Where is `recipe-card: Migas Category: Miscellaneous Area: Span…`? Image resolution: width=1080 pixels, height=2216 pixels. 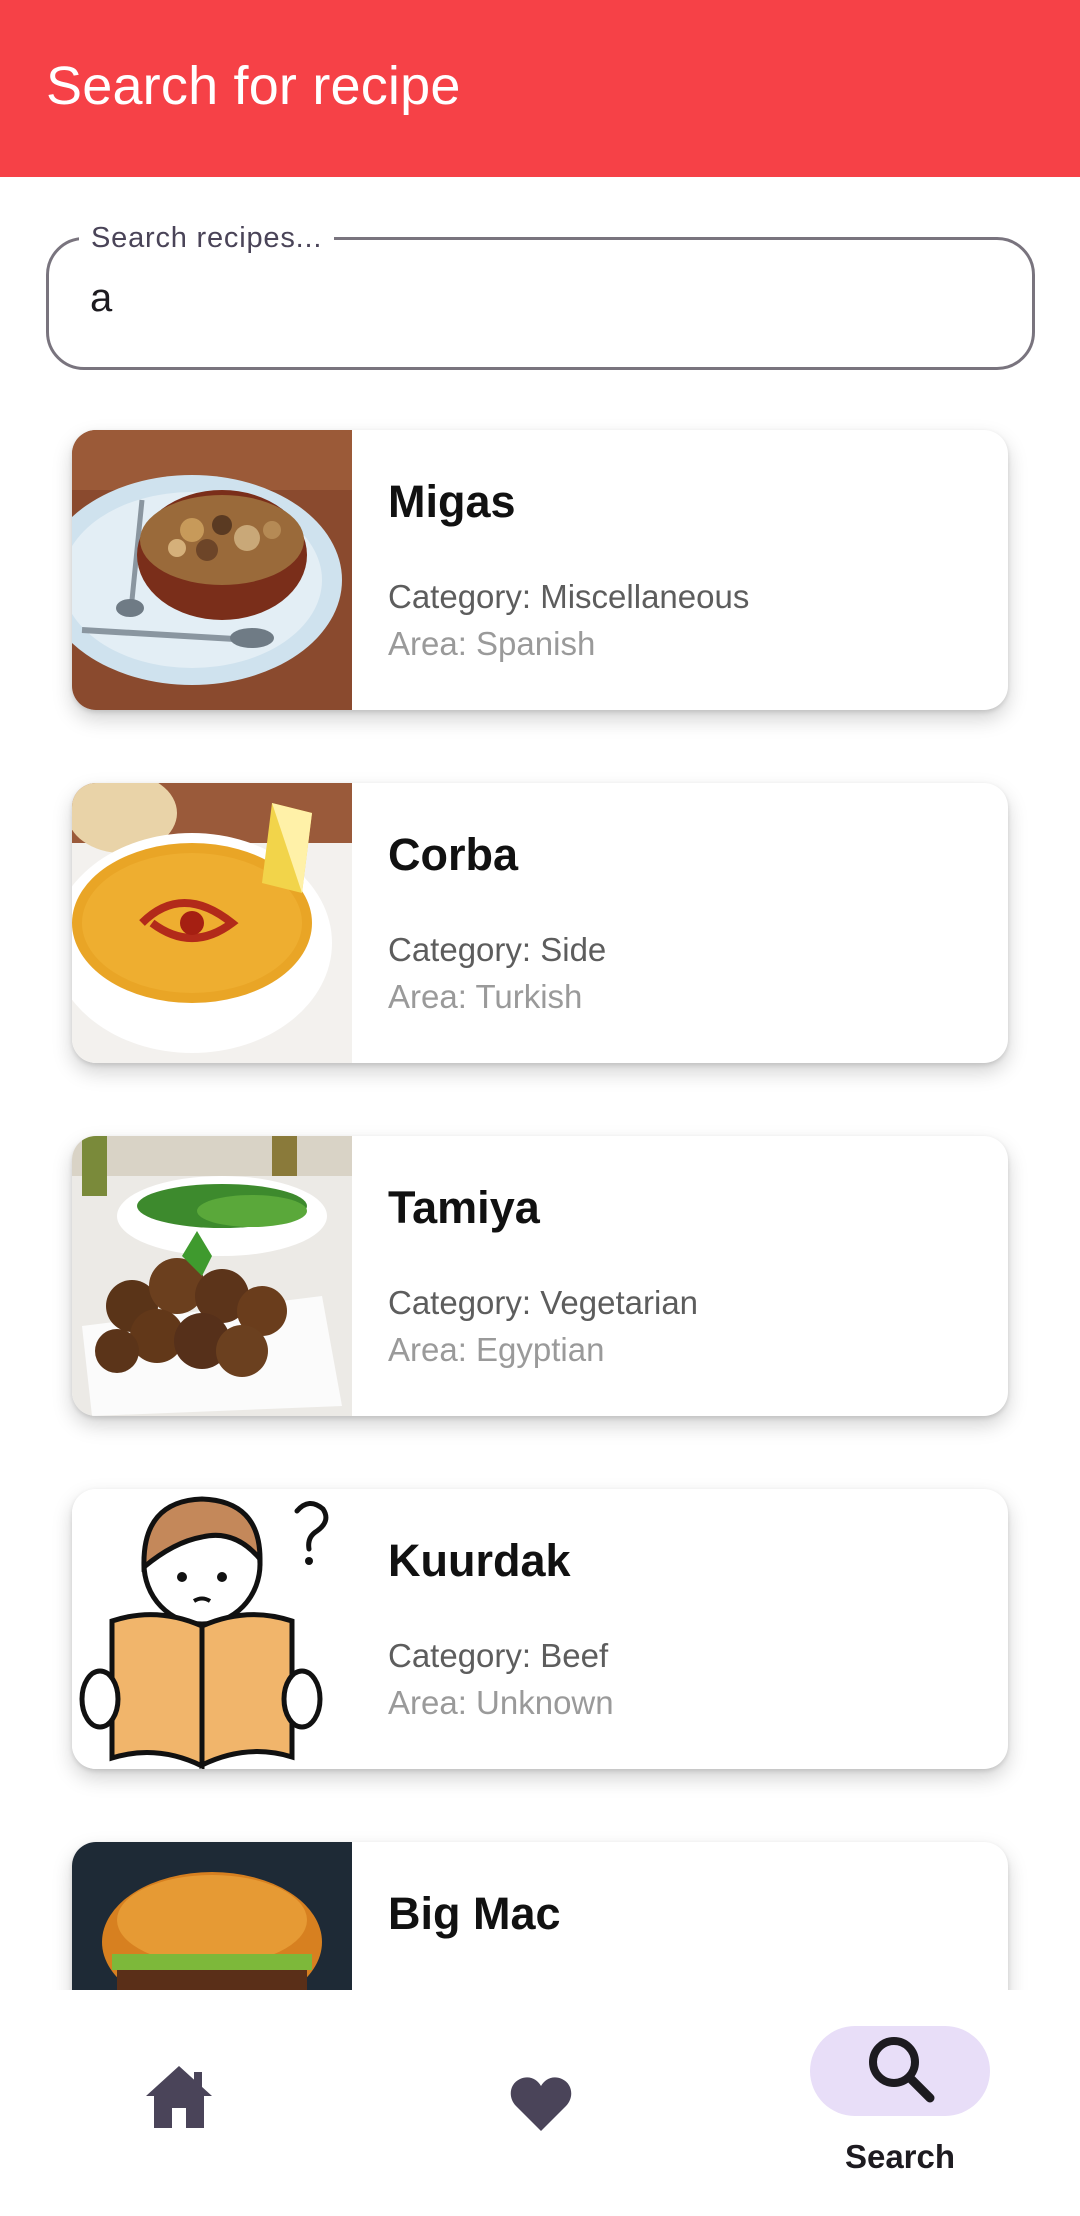
recipe-card: Migas Category: Miscellaneous Area: Span… is located at coordinates (540, 570).